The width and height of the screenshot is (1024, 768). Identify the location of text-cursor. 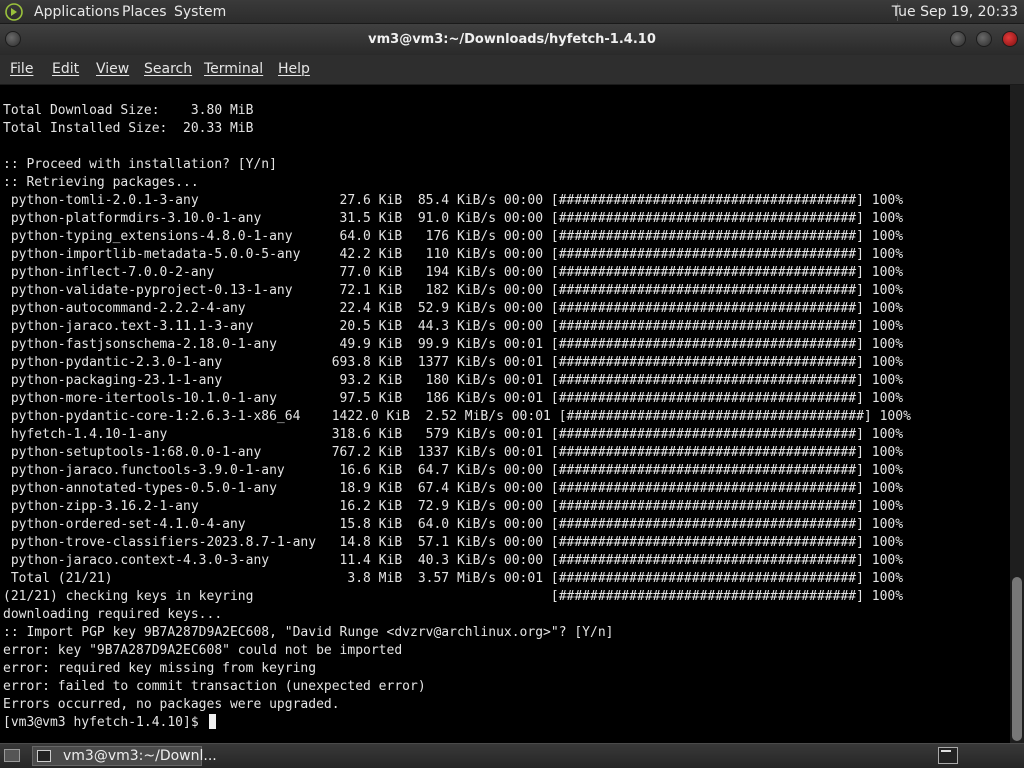
(212, 721).